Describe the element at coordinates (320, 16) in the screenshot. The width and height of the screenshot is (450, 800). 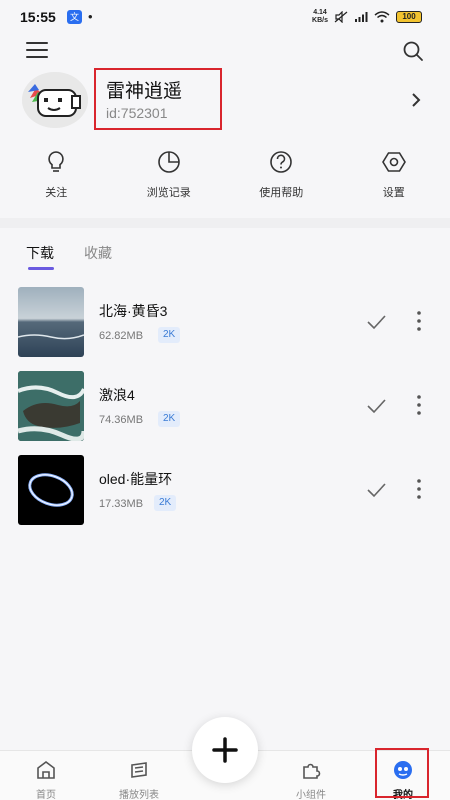
I see `network-speed: 4.14 KB/s` at that location.